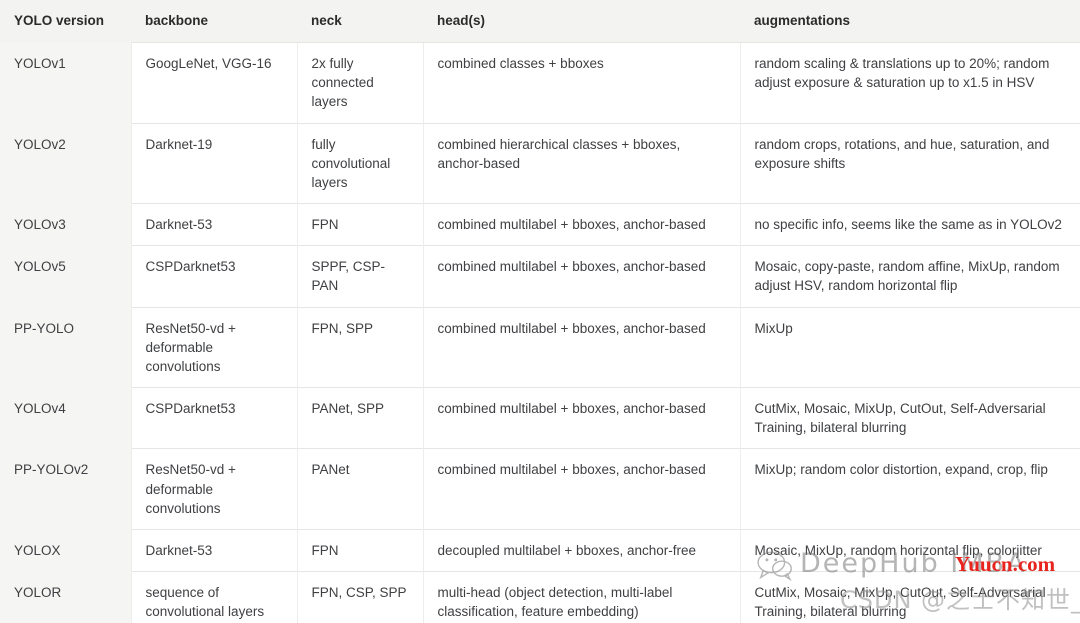 Image resolution: width=1080 pixels, height=623 pixels. I want to click on cell-neck: fully convolutional layers, so click(359, 163).